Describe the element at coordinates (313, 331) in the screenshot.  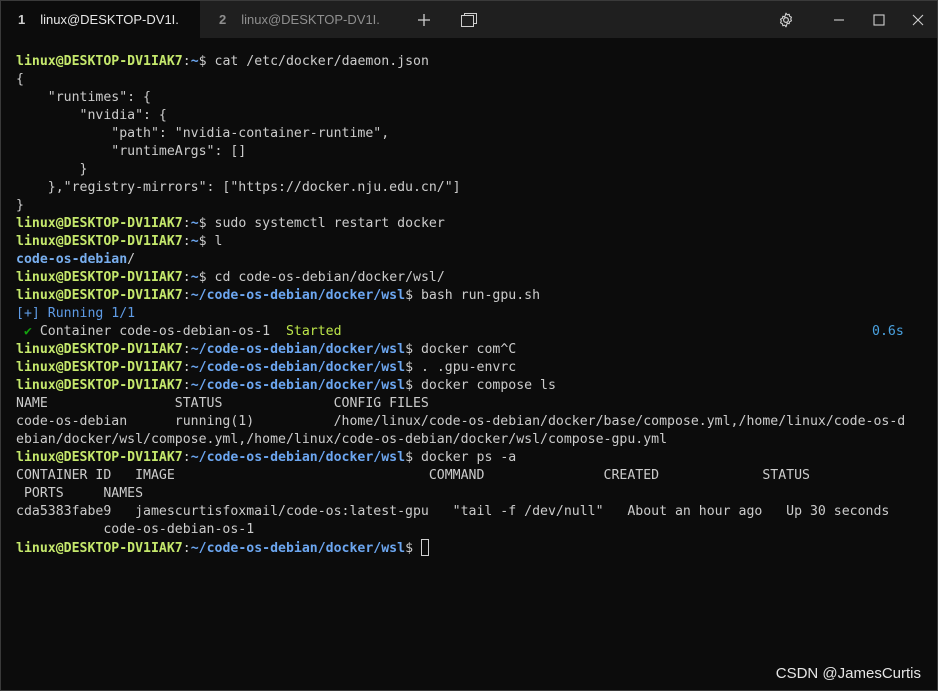
I see `started-status: Started` at that location.